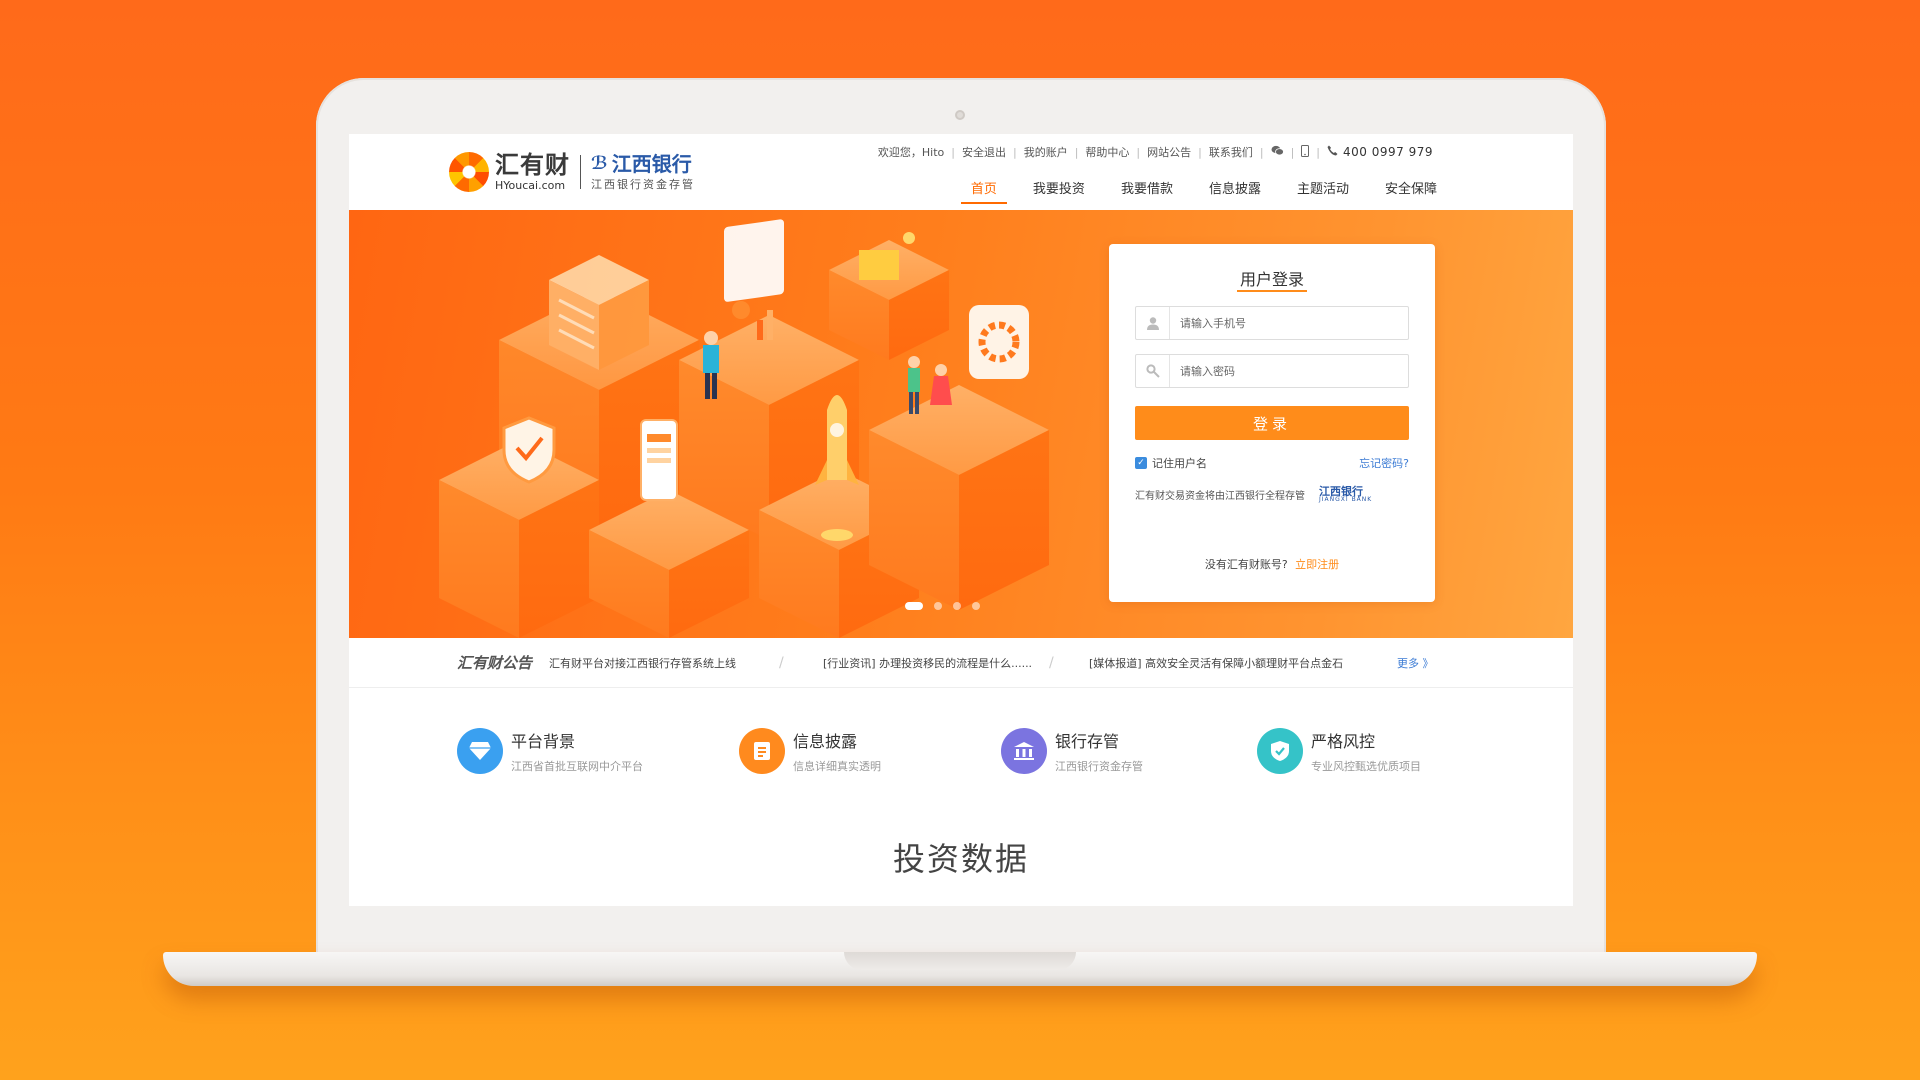 This screenshot has width=1920, height=1080. Describe the element at coordinates (983, 191) in the screenshot. I see `nav-home: 首页` at that location.